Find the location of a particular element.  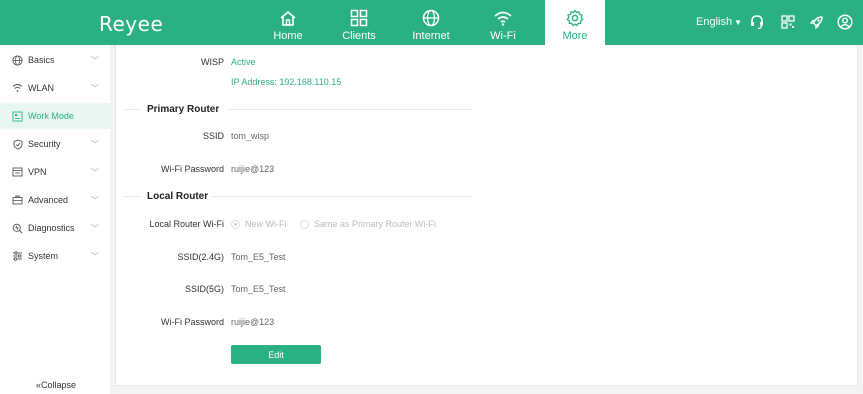

sliders-icon is located at coordinates (17, 256).